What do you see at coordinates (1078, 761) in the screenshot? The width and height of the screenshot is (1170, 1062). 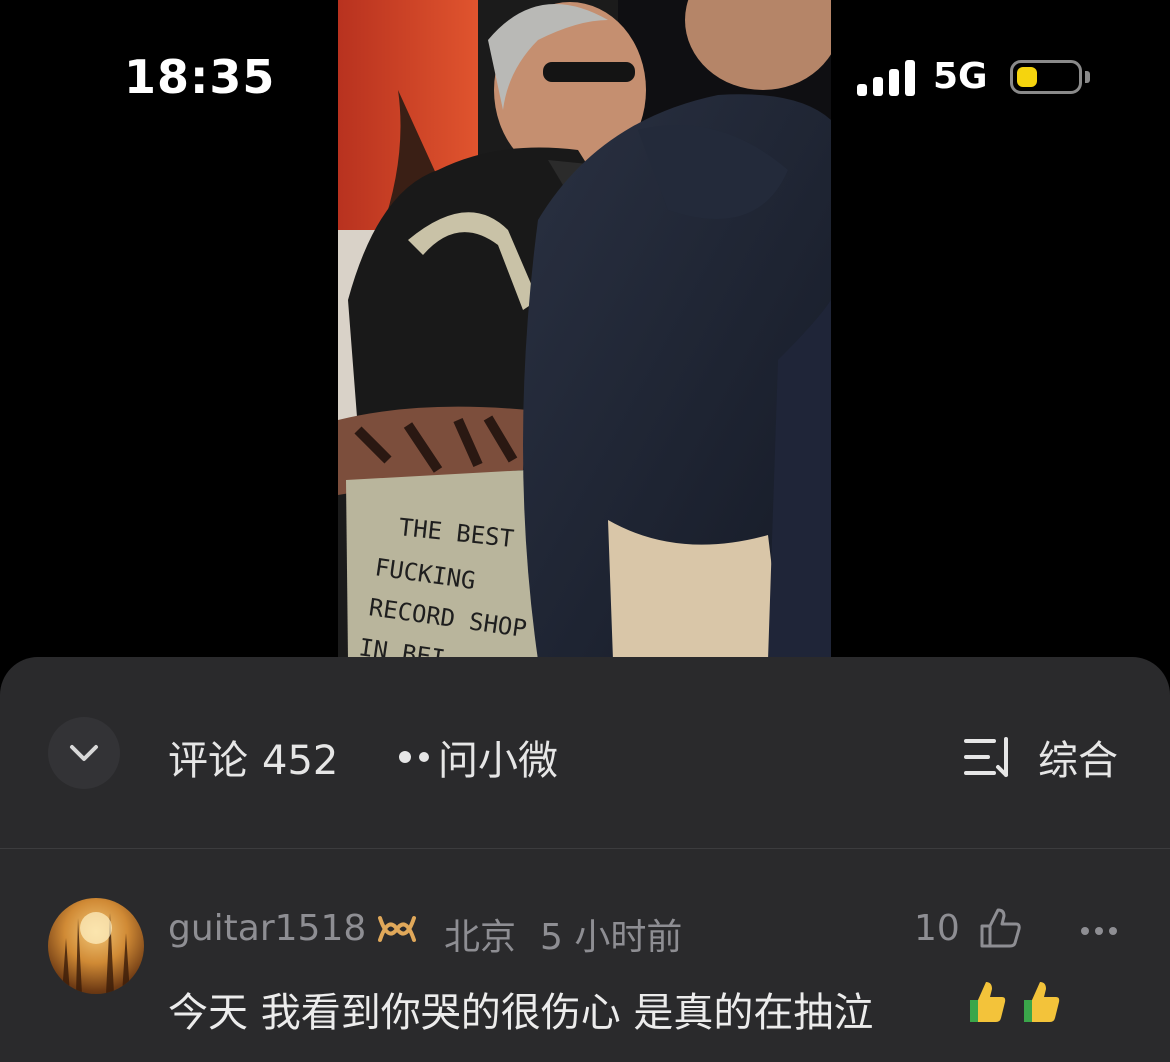 I see `sort-label: 综合` at bounding box center [1078, 761].